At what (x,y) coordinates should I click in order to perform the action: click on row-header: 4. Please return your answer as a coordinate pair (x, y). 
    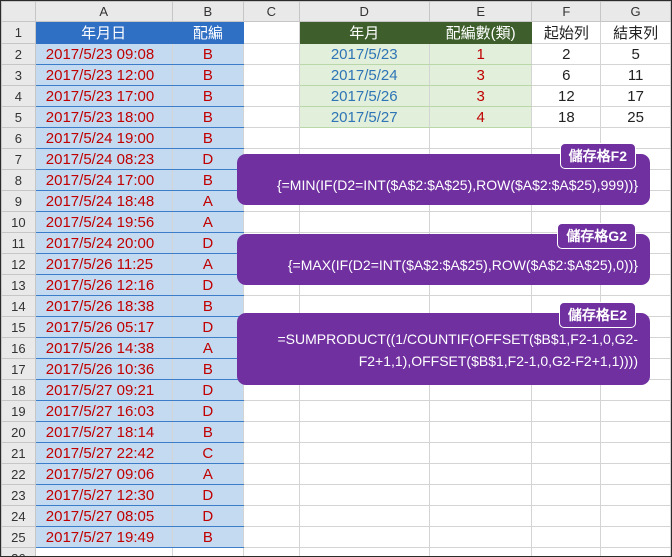
    Looking at the image, I should click on (18, 96).